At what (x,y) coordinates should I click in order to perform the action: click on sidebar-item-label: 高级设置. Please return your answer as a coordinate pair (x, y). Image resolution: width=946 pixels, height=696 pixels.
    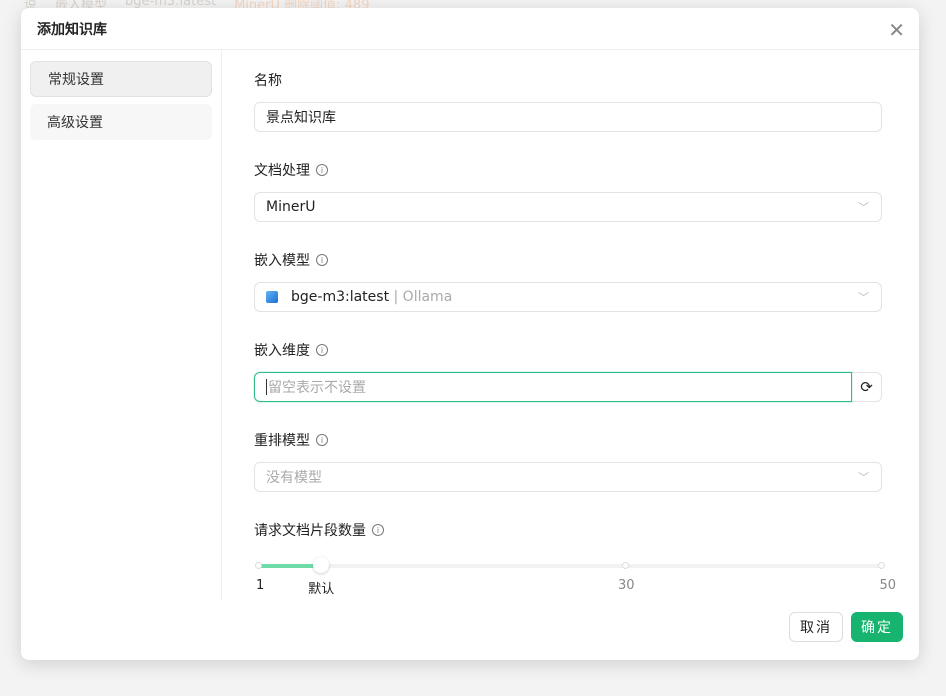
    Looking at the image, I should click on (75, 123).